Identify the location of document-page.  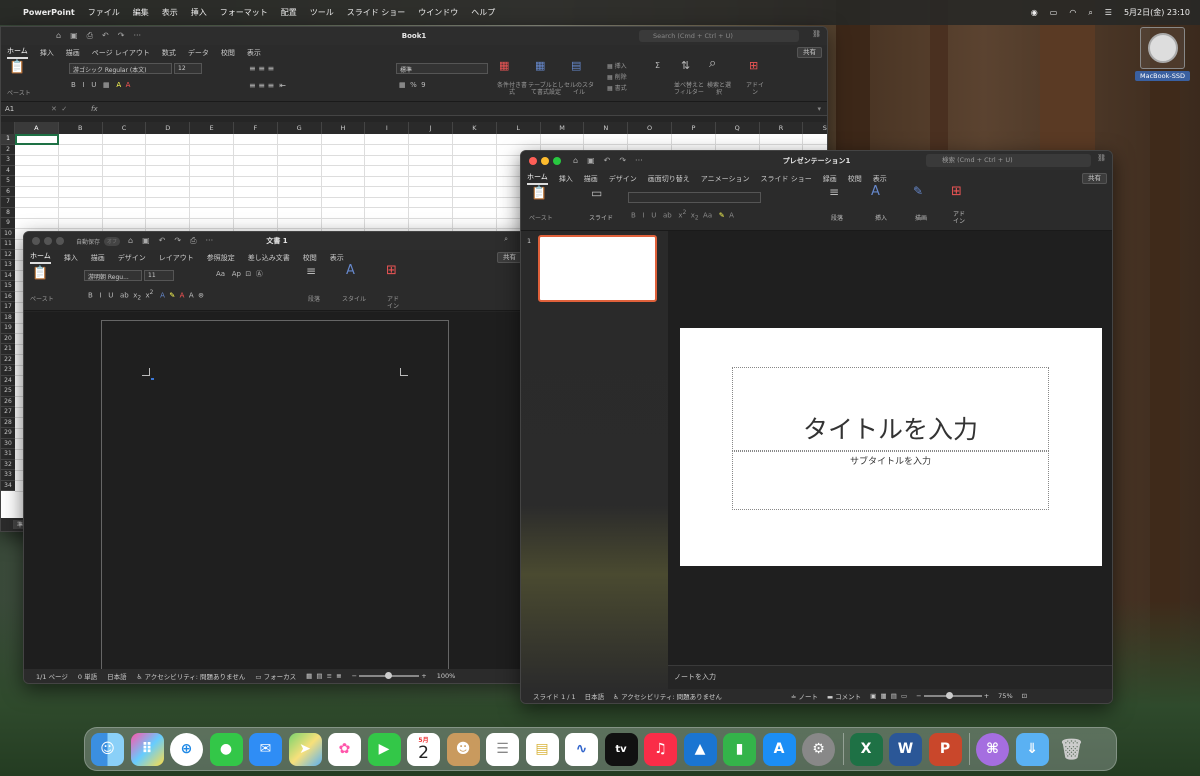
(275, 500).